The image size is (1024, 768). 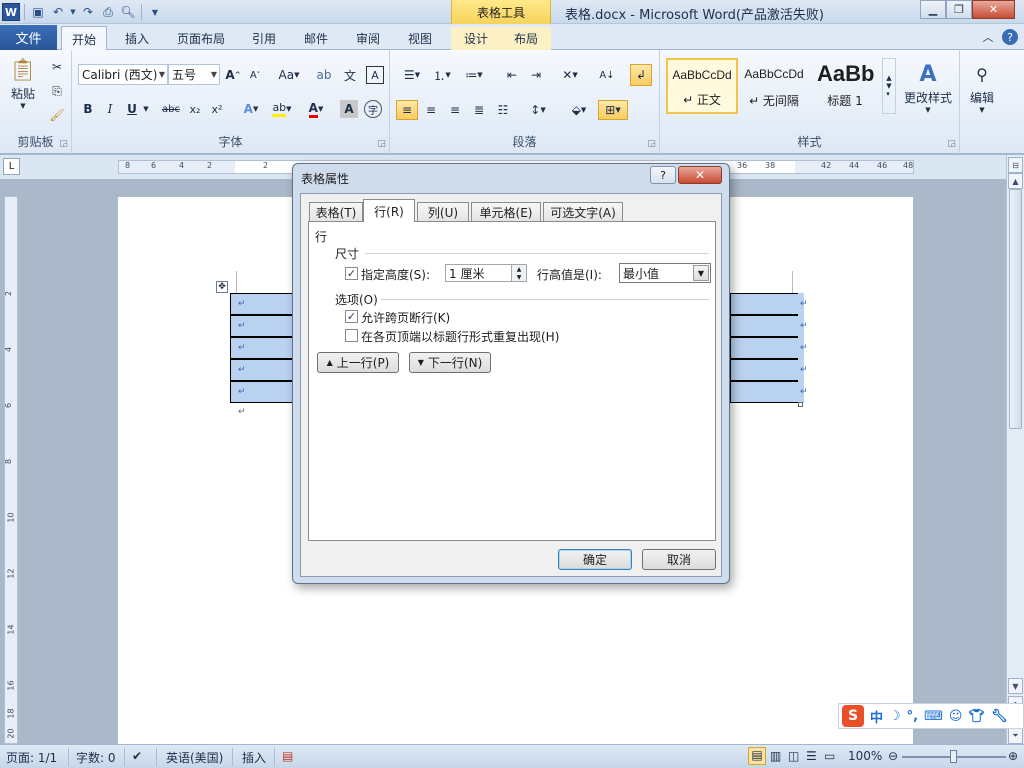 What do you see at coordinates (953, 756) in the screenshot?
I see `zoom-slider-knob` at bounding box center [953, 756].